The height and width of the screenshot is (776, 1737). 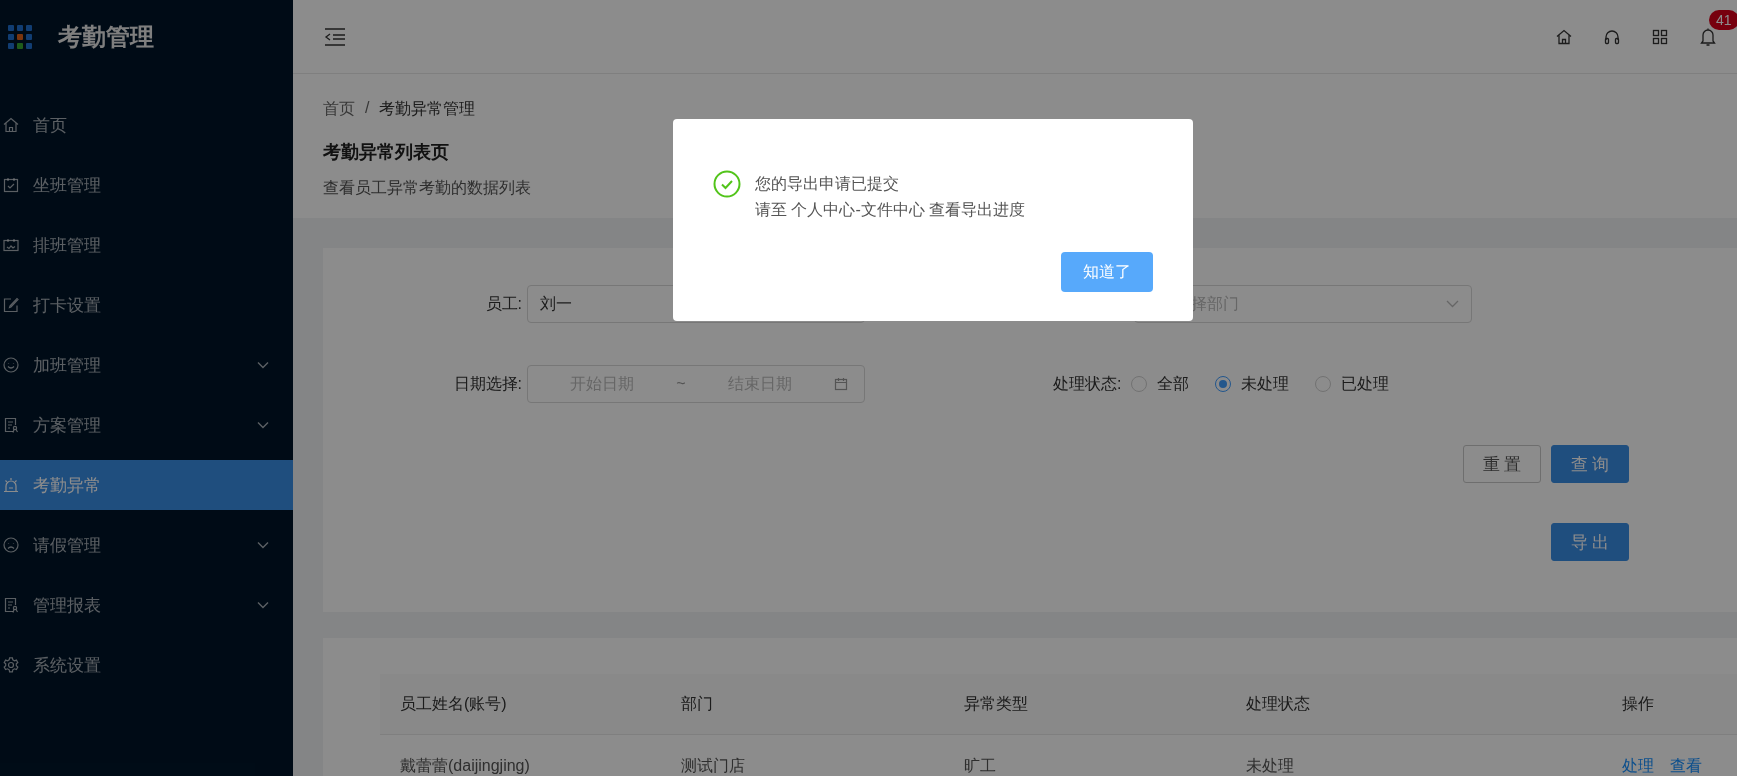 What do you see at coordinates (890, 210) in the screenshot?
I see `dialog-message: 请至 个人中心-文件中心 查看导出进度` at bounding box center [890, 210].